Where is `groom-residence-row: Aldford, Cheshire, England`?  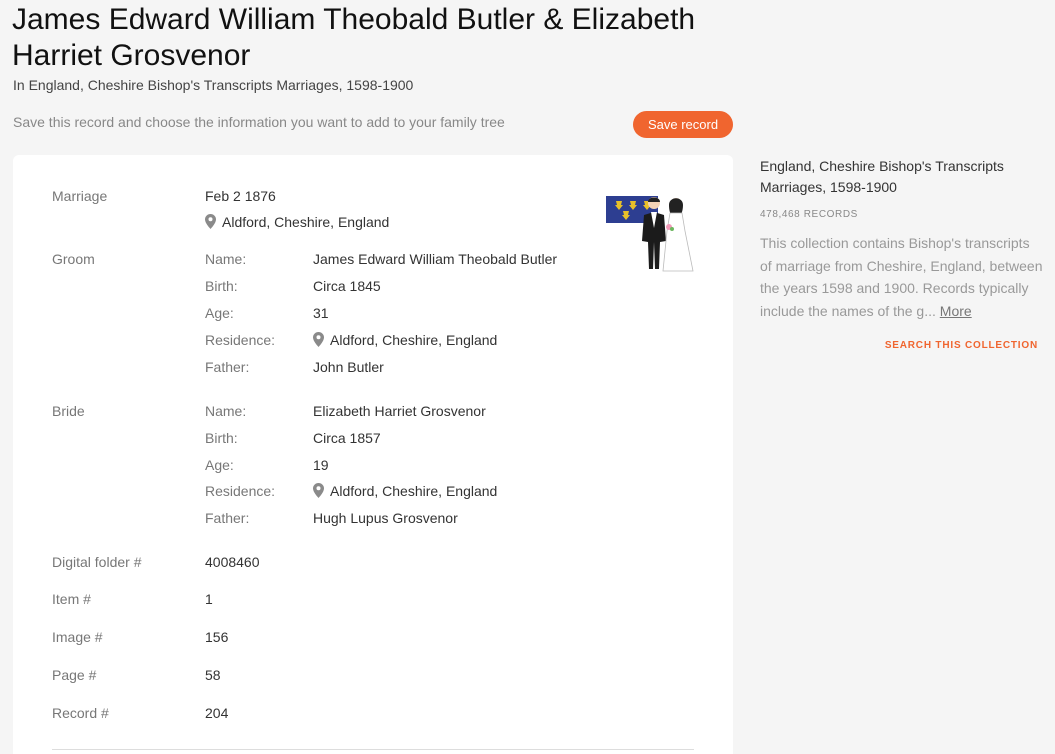 groom-residence-row: Aldford, Cheshire, England is located at coordinates (405, 340).